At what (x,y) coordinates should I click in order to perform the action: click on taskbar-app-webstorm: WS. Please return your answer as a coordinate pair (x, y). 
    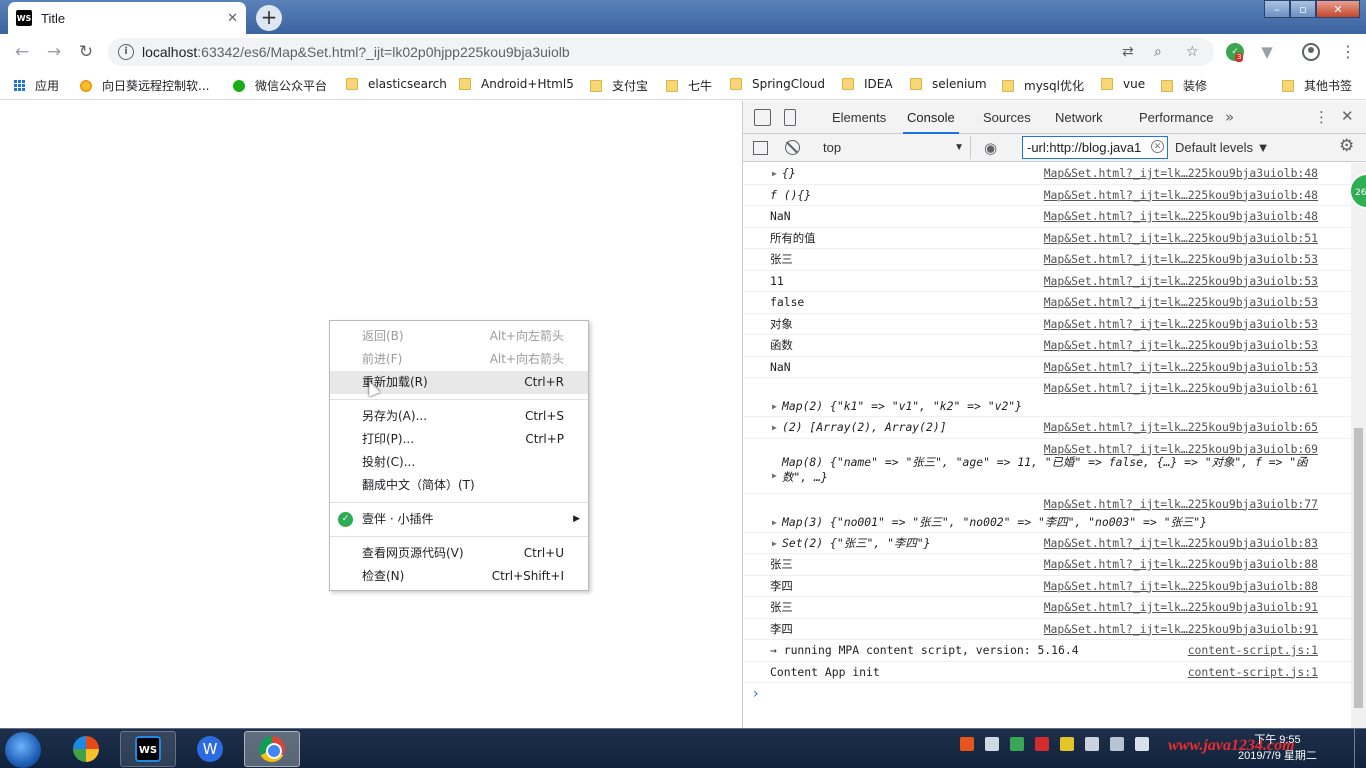
    Looking at the image, I should click on (148, 749).